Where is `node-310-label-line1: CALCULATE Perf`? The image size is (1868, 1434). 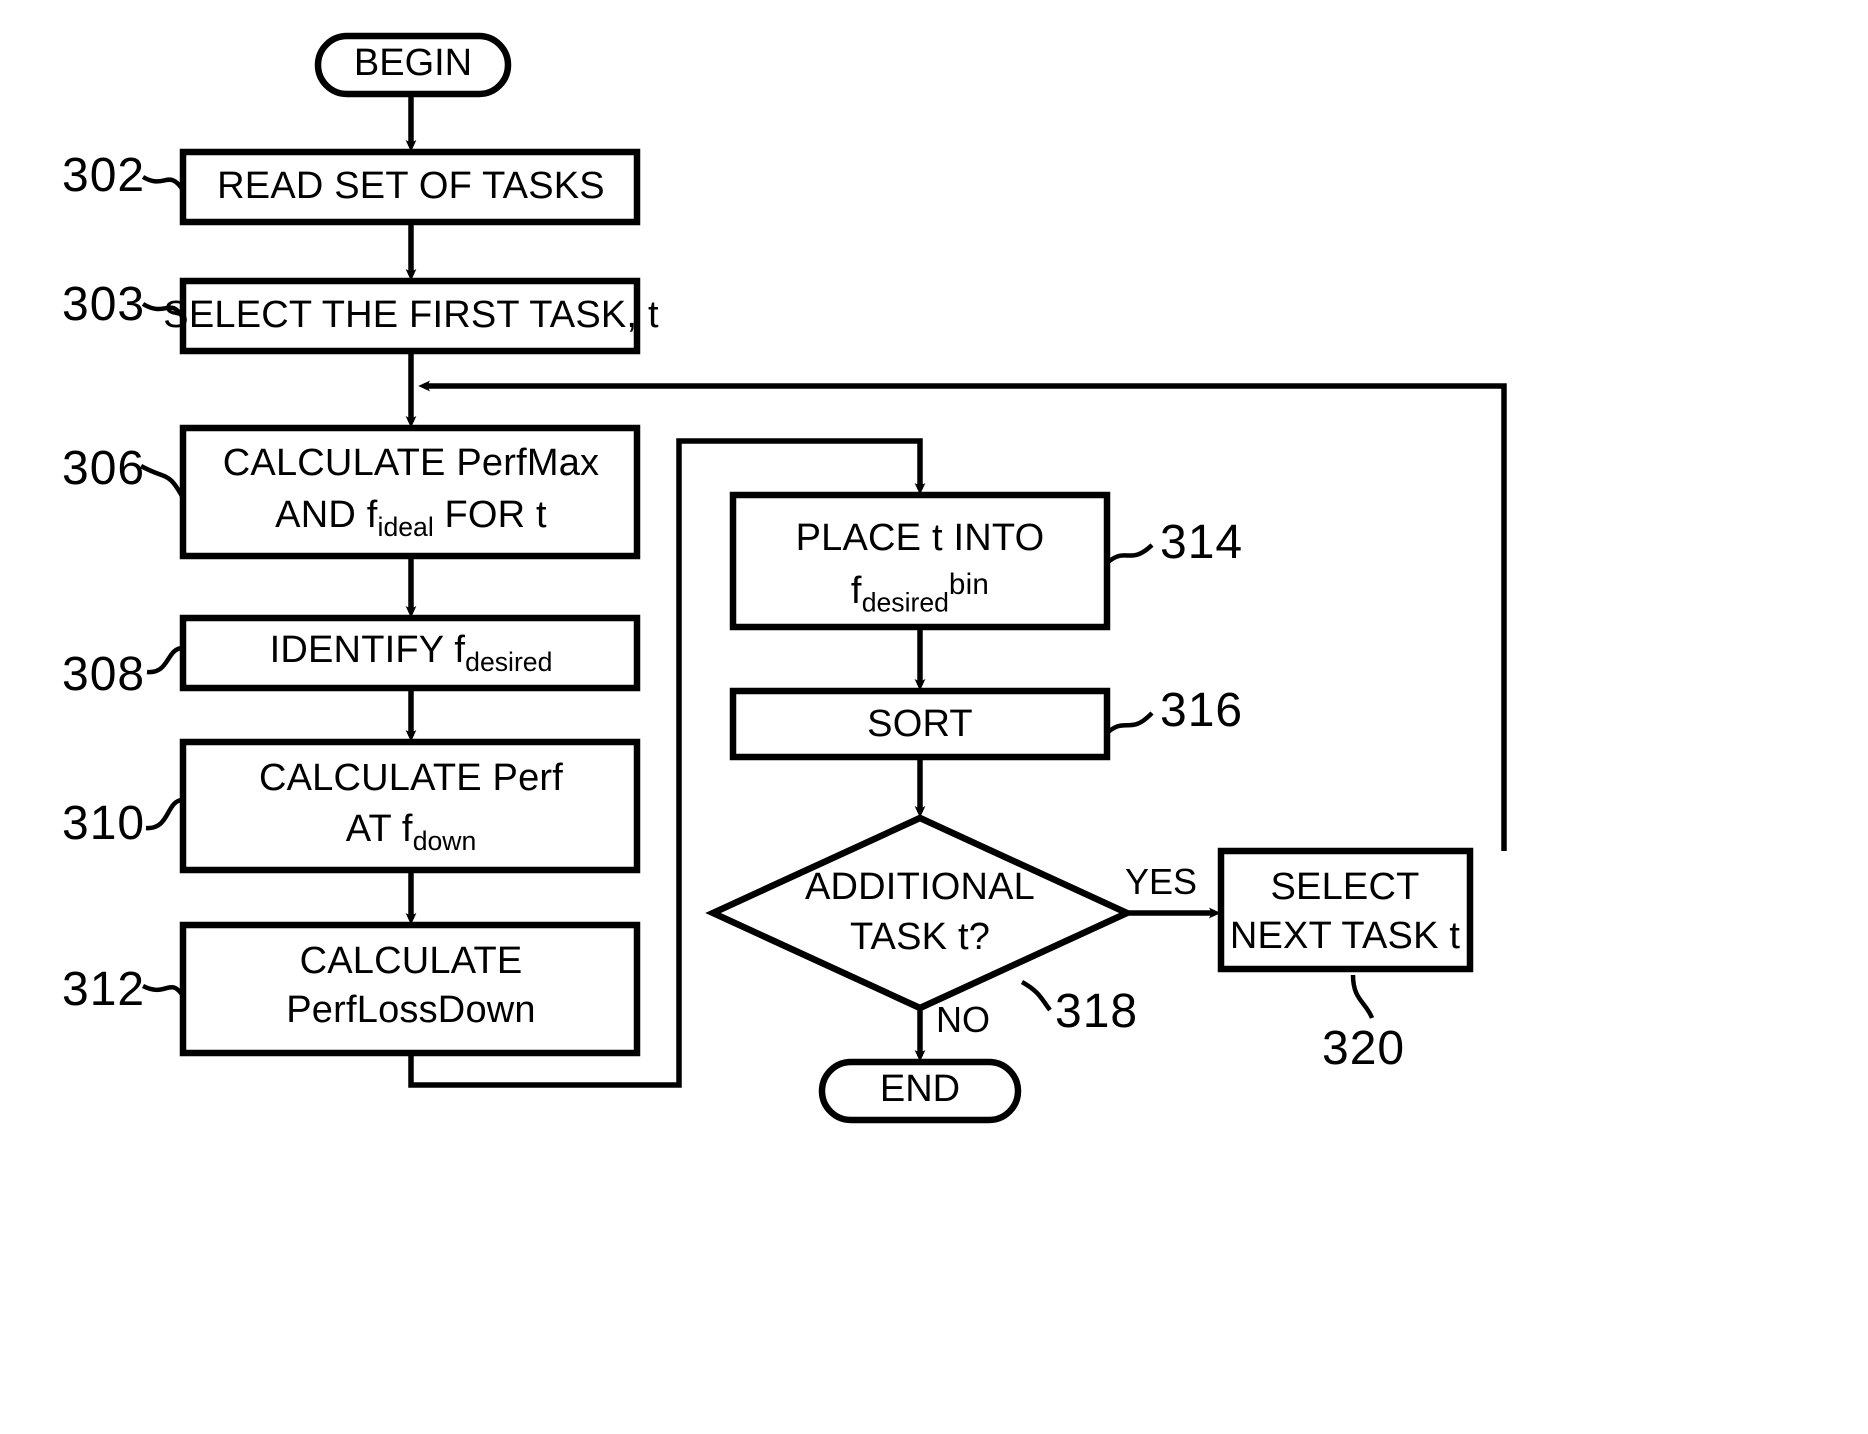 node-310-label-line1: CALCULATE Perf is located at coordinates (411, 778).